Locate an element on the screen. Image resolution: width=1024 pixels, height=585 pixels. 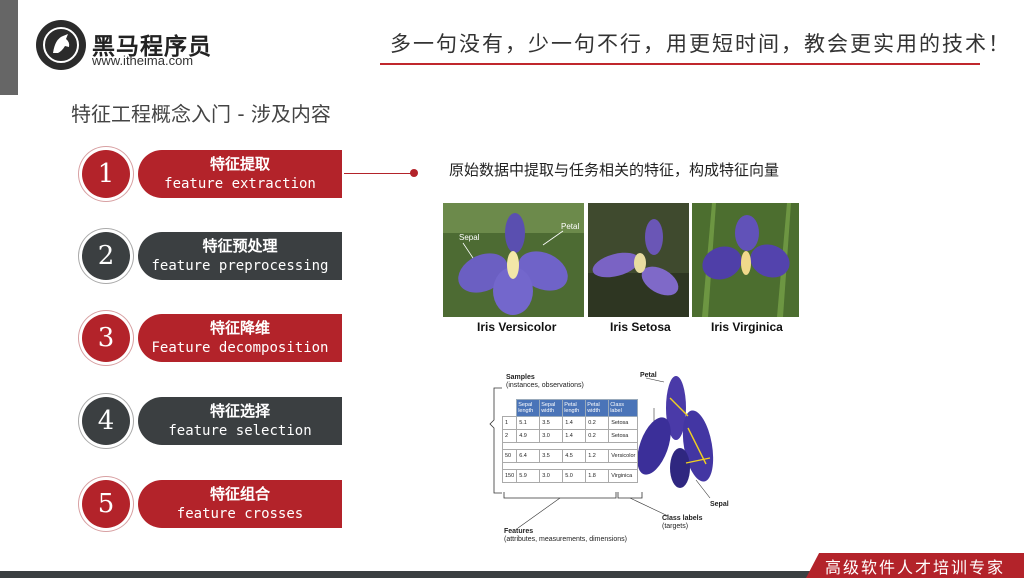
step-feature-selection: 4 特征选择 feature selection is located at coordinates (213, 421).